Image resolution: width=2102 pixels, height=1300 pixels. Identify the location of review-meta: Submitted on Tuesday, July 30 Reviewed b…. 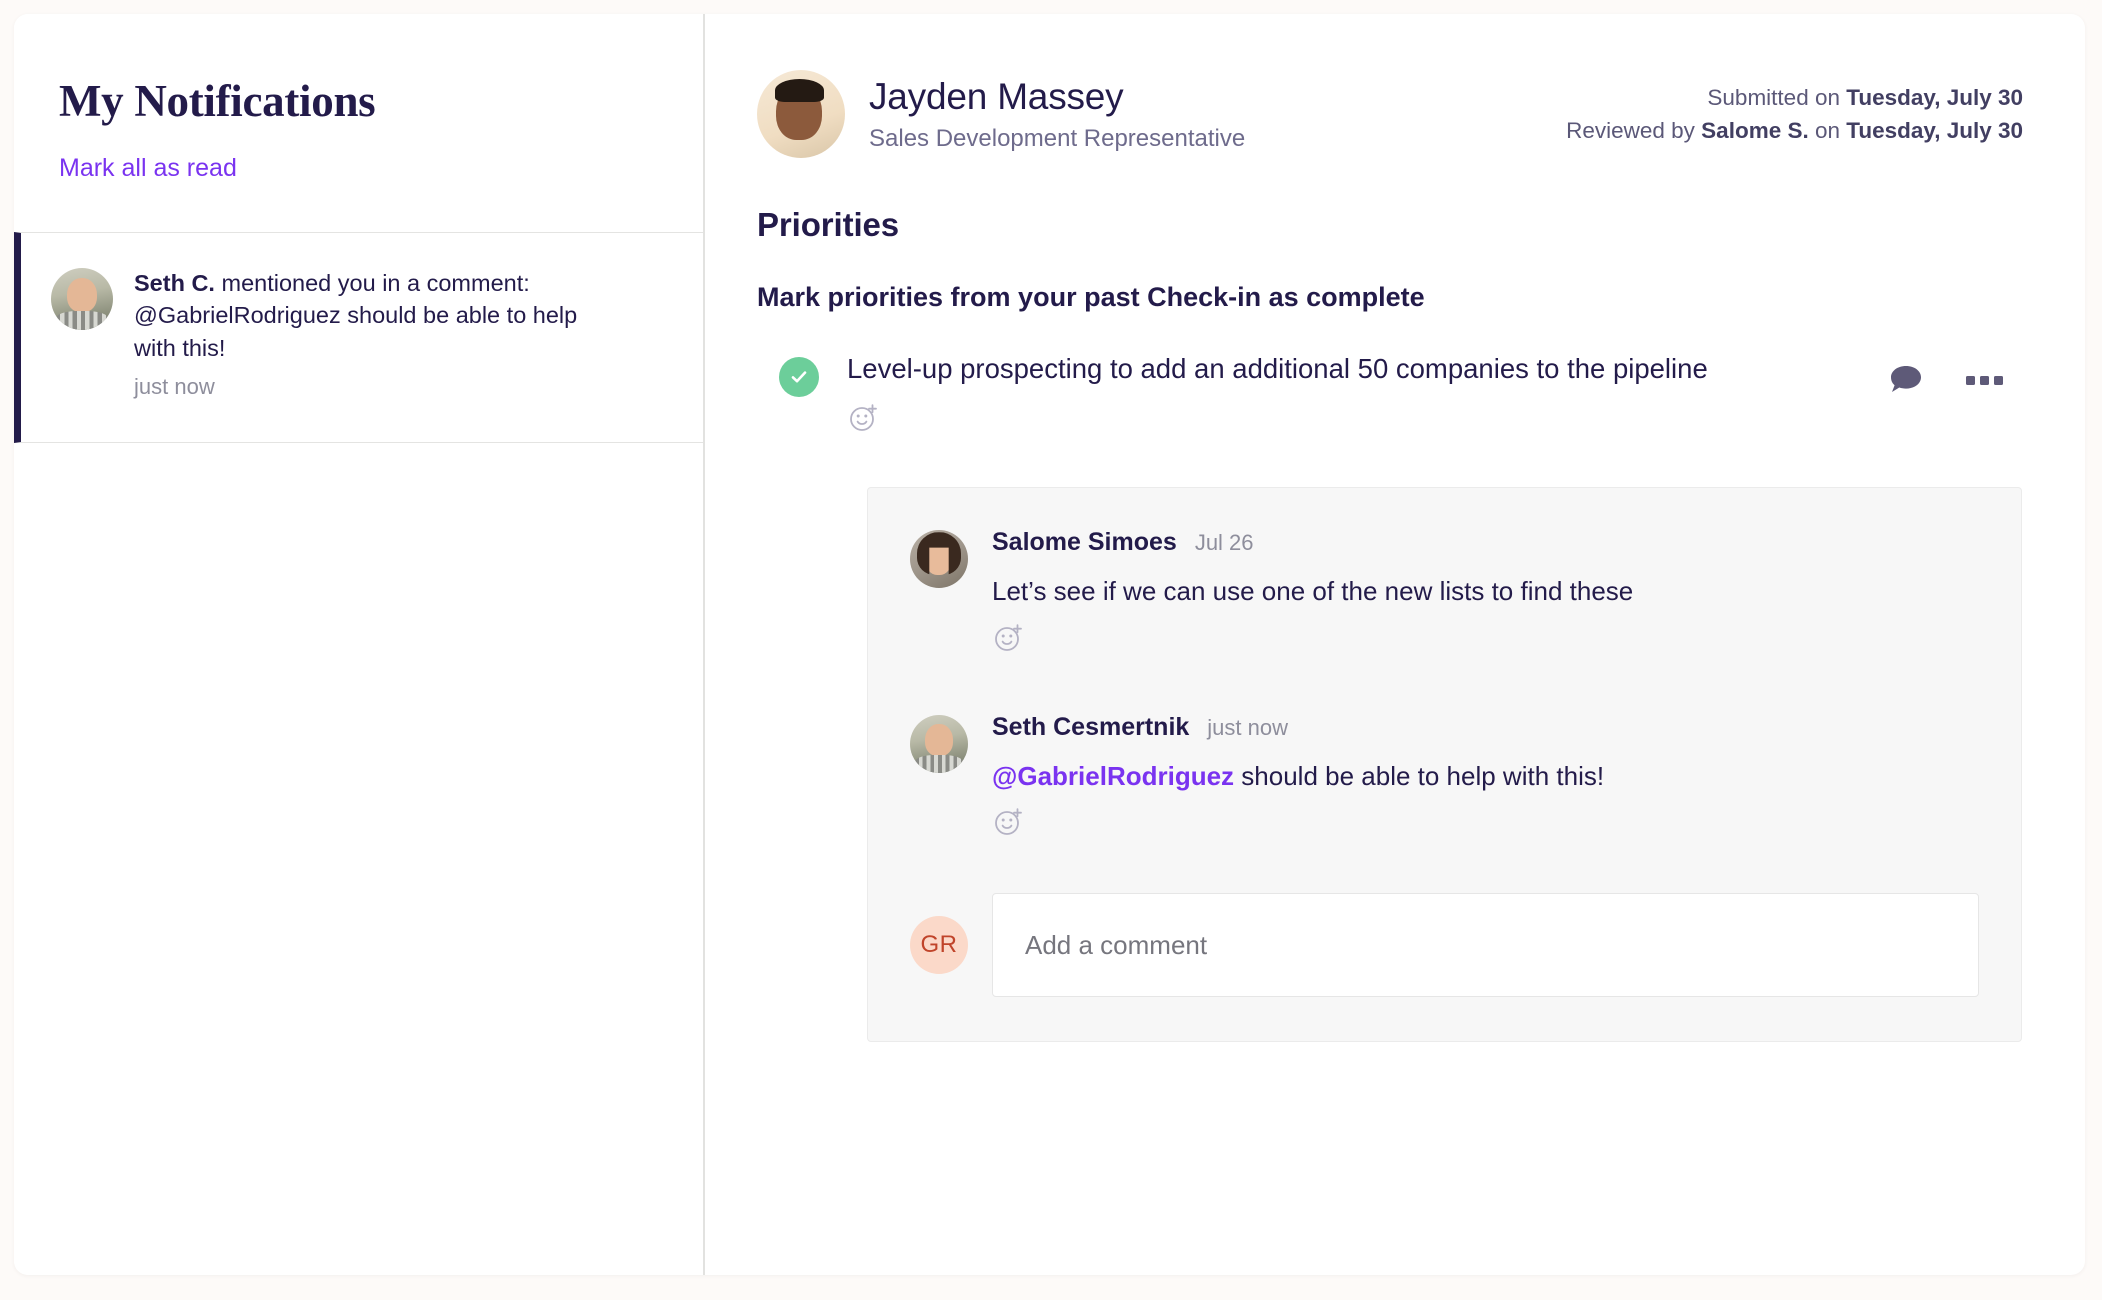
(1794, 108).